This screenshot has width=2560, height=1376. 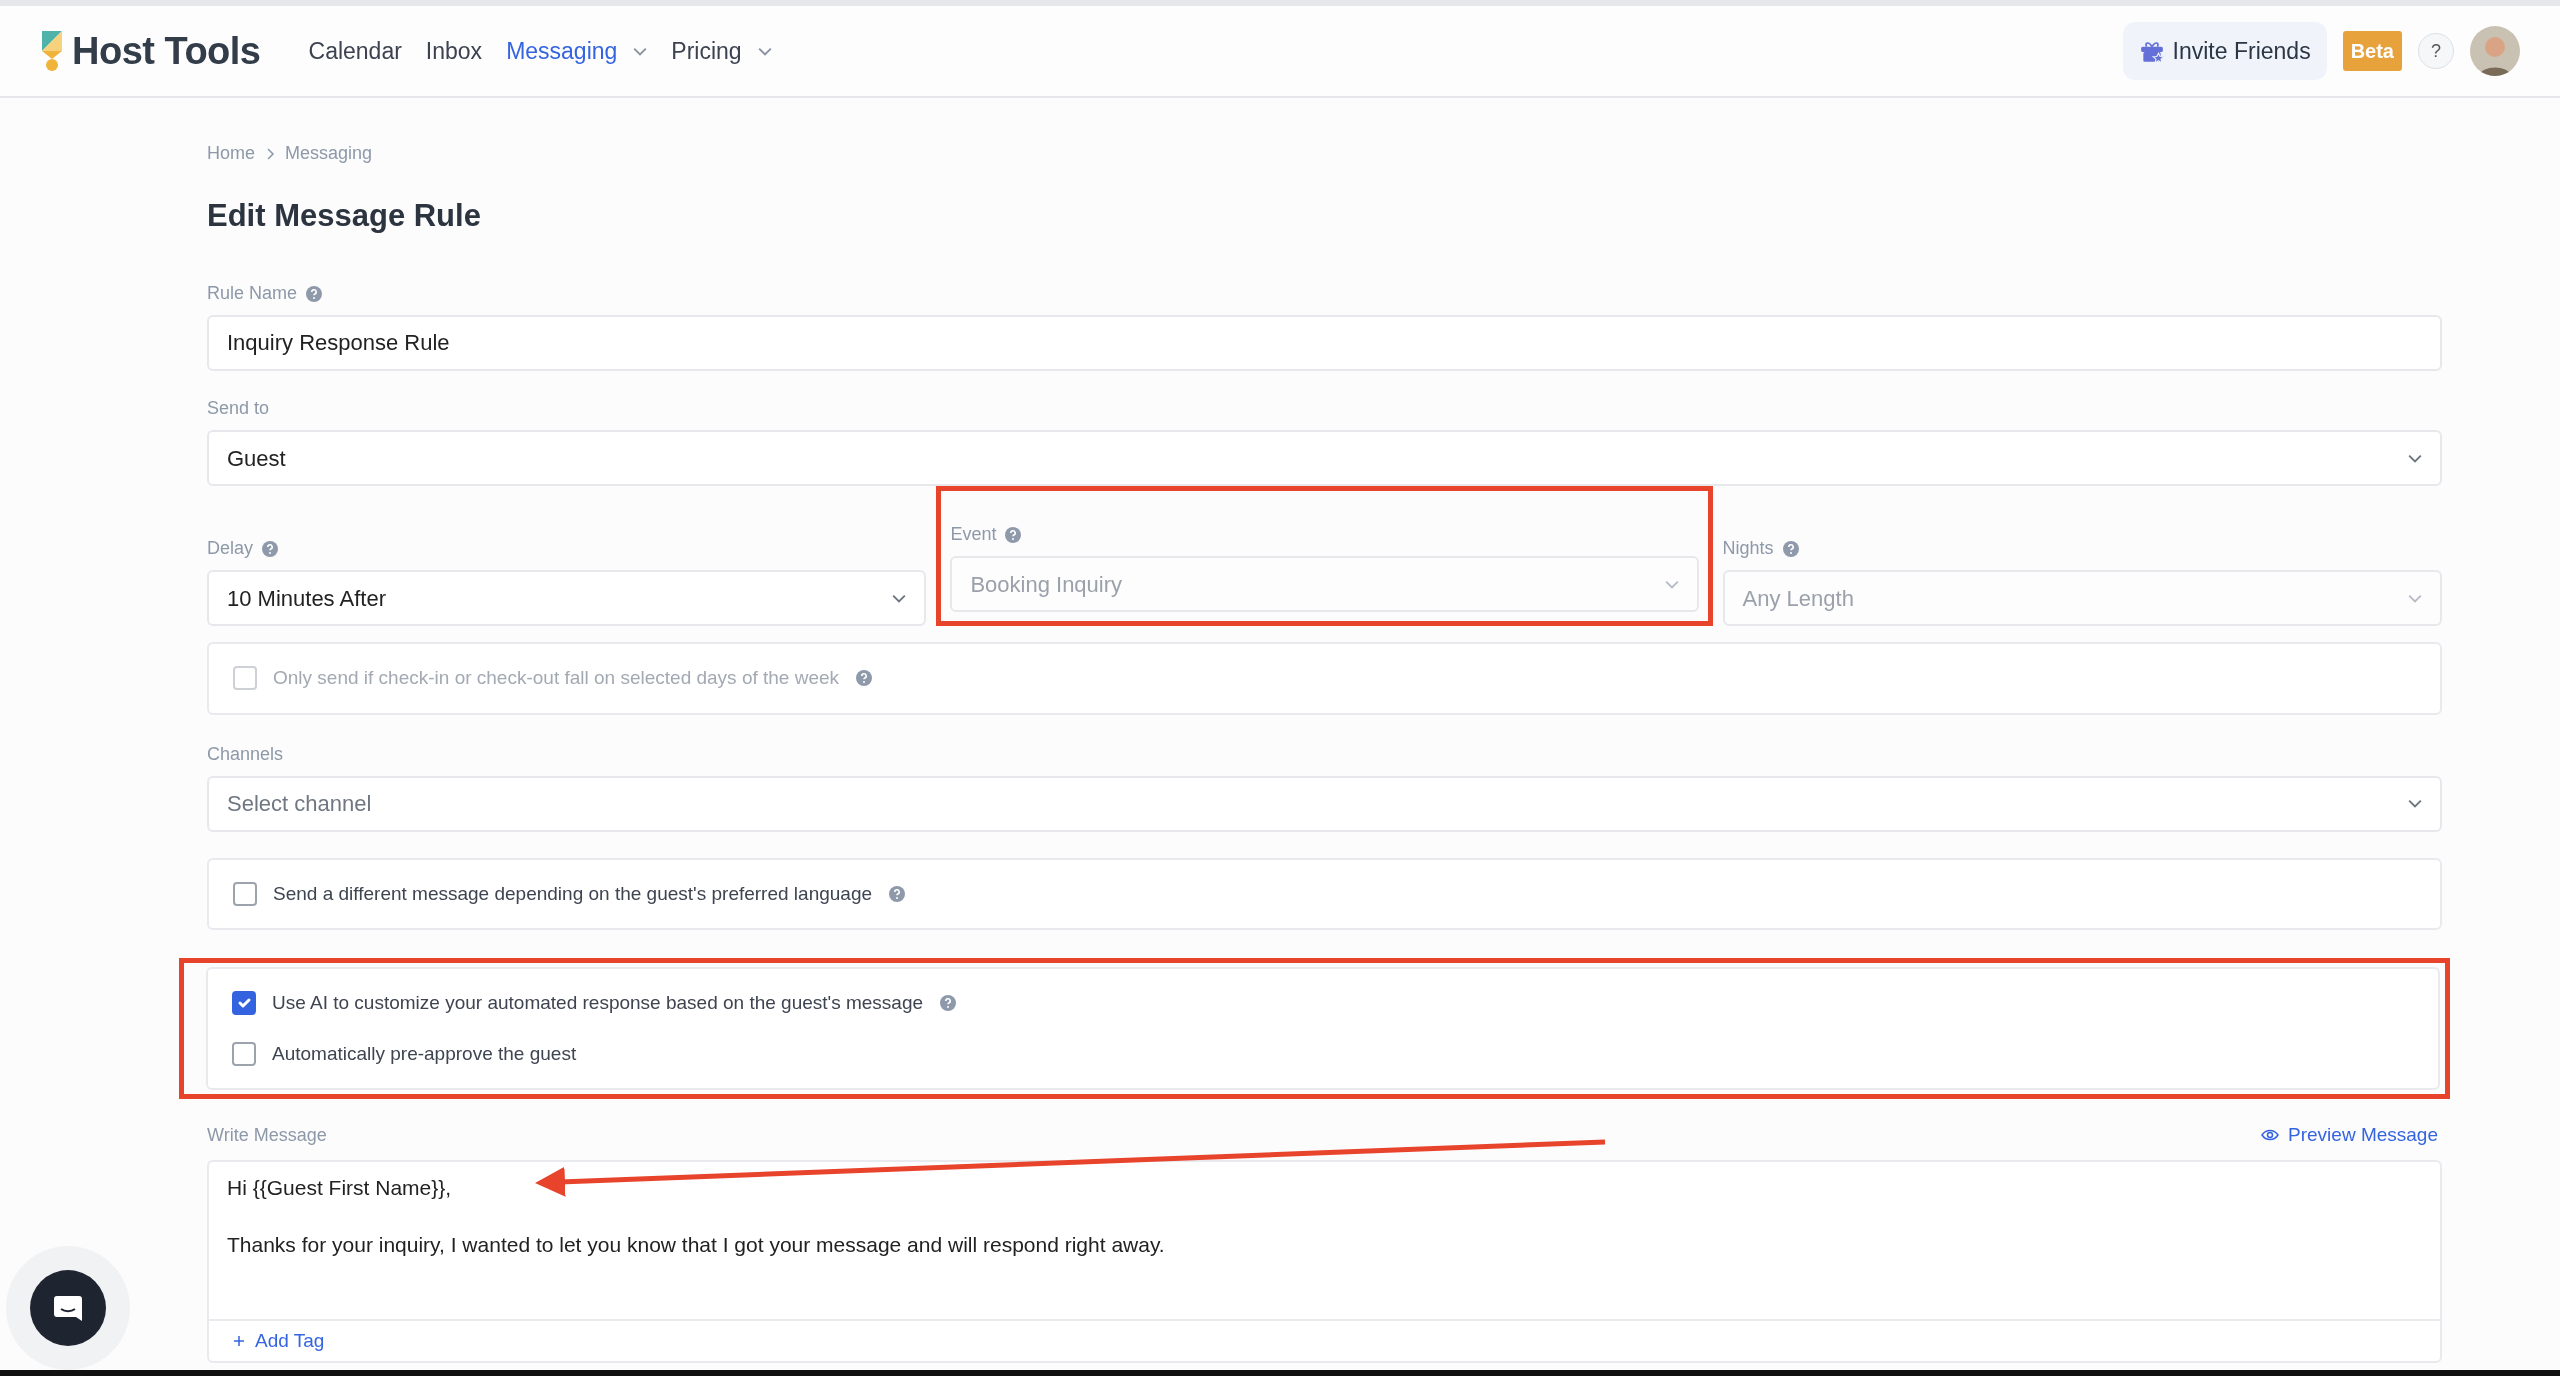 I want to click on nav-link: Messaging, so click(x=562, y=51).